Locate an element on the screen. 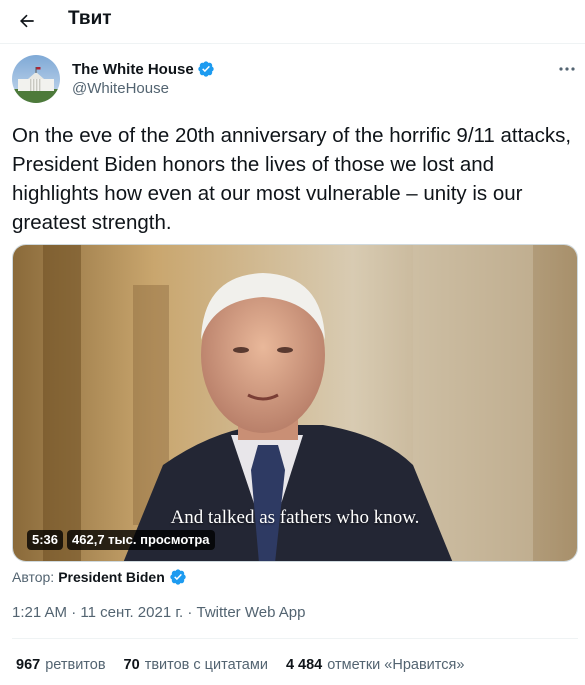 The height and width of the screenshot is (685, 585). attribution-name: President Biden is located at coordinates (111, 577).